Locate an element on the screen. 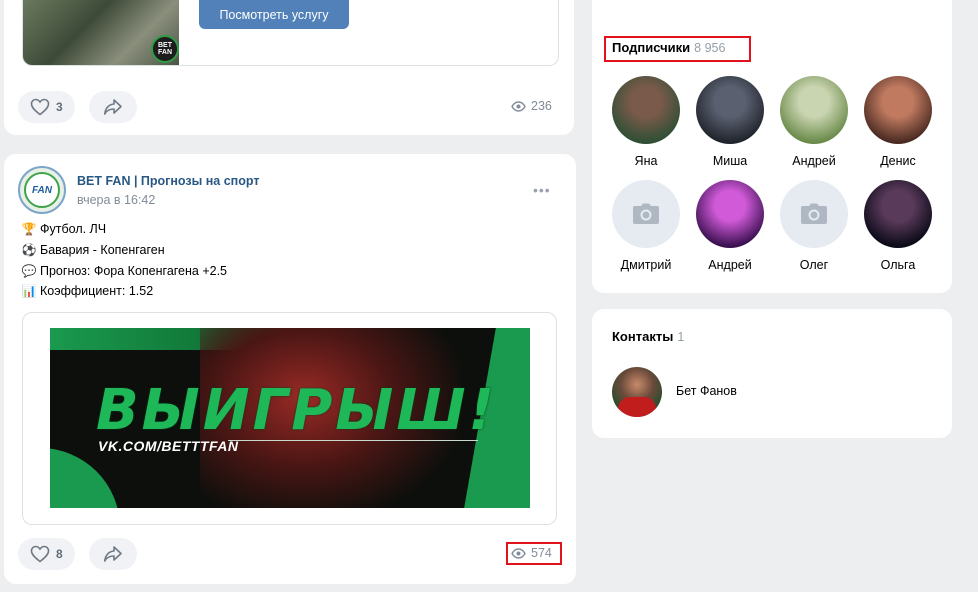 The height and width of the screenshot is (592, 978). like-button: 3 is located at coordinates (46, 107).